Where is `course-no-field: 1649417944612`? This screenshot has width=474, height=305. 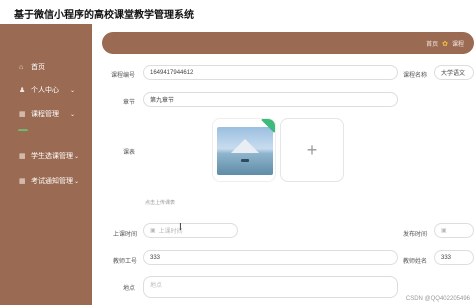
course-no-field: 1649417944612 is located at coordinates (270, 72).